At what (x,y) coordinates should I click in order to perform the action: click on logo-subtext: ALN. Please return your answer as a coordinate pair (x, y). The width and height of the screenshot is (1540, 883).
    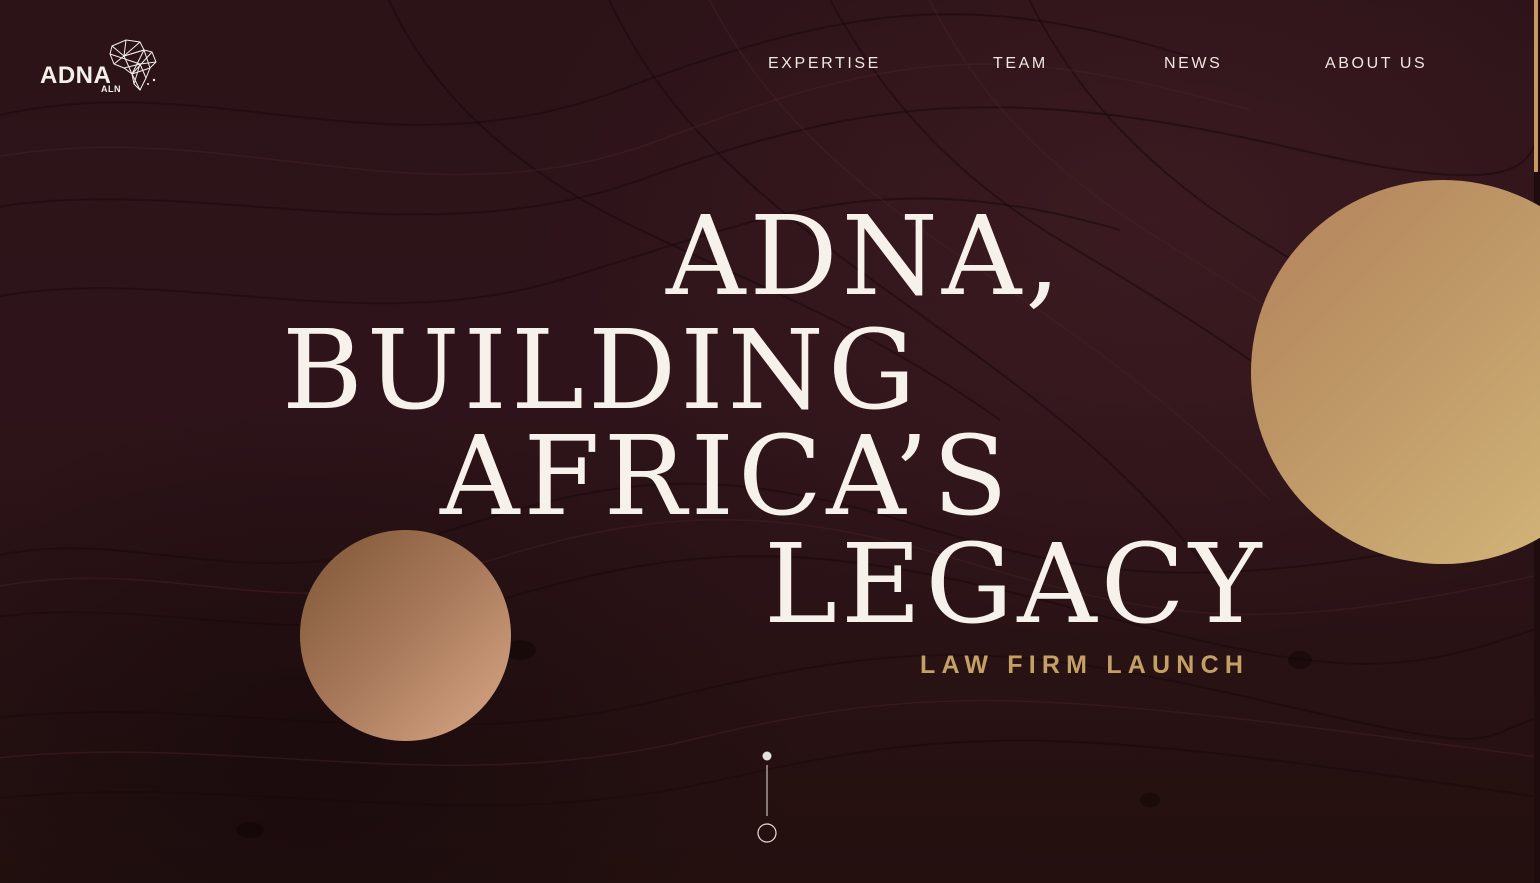
    Looking at the image, I should click on (111, 89).